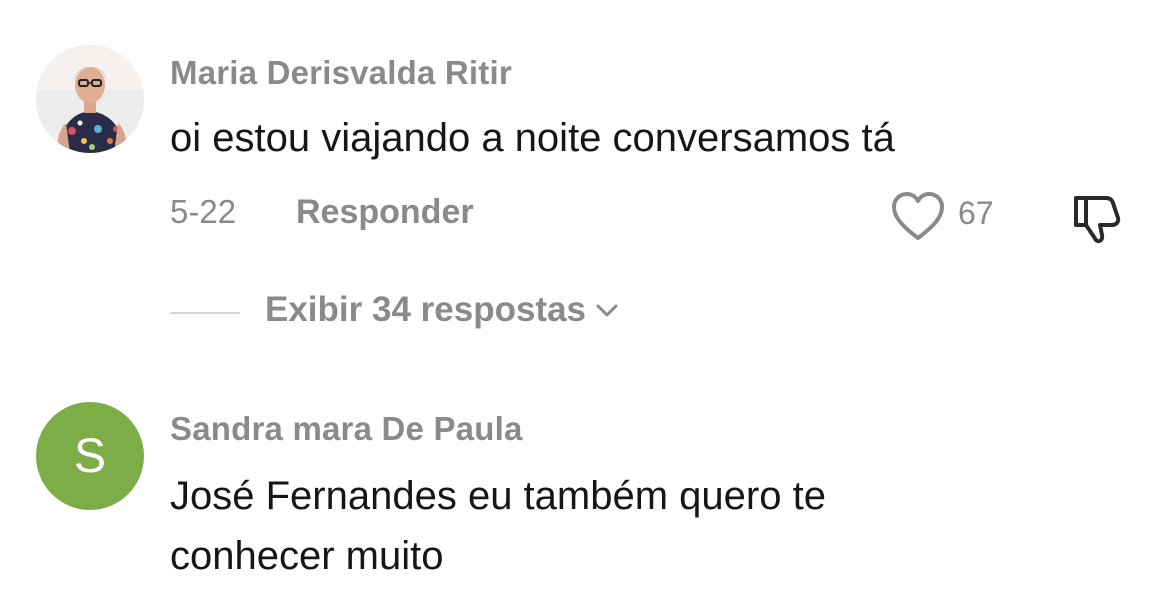 The image size is (1169, 609). I want to click on comment-username: Maria Derisvalda Ritir, so click(341, 73).